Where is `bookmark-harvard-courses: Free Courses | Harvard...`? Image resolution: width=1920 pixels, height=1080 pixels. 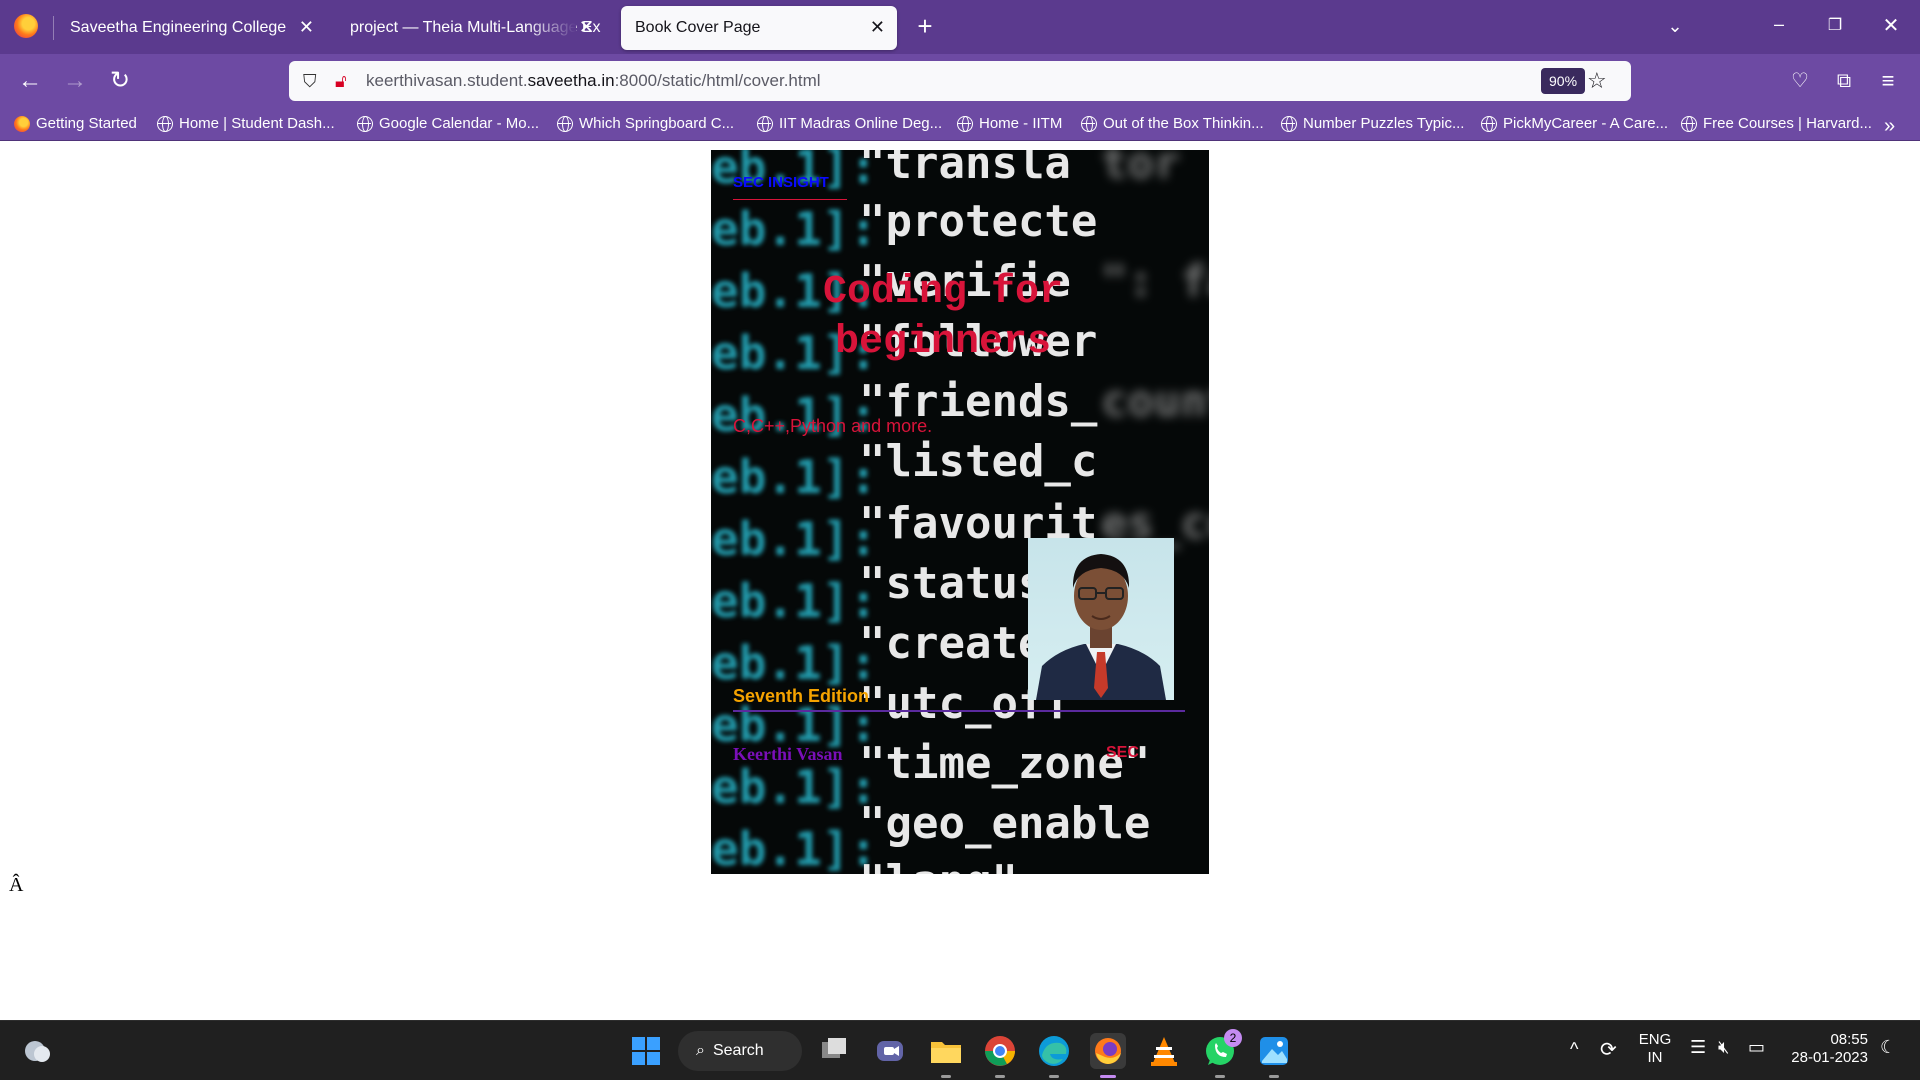 bookmark-harvard-courses: Free Courses | Harvard... is located at coordinates (1776, 123).